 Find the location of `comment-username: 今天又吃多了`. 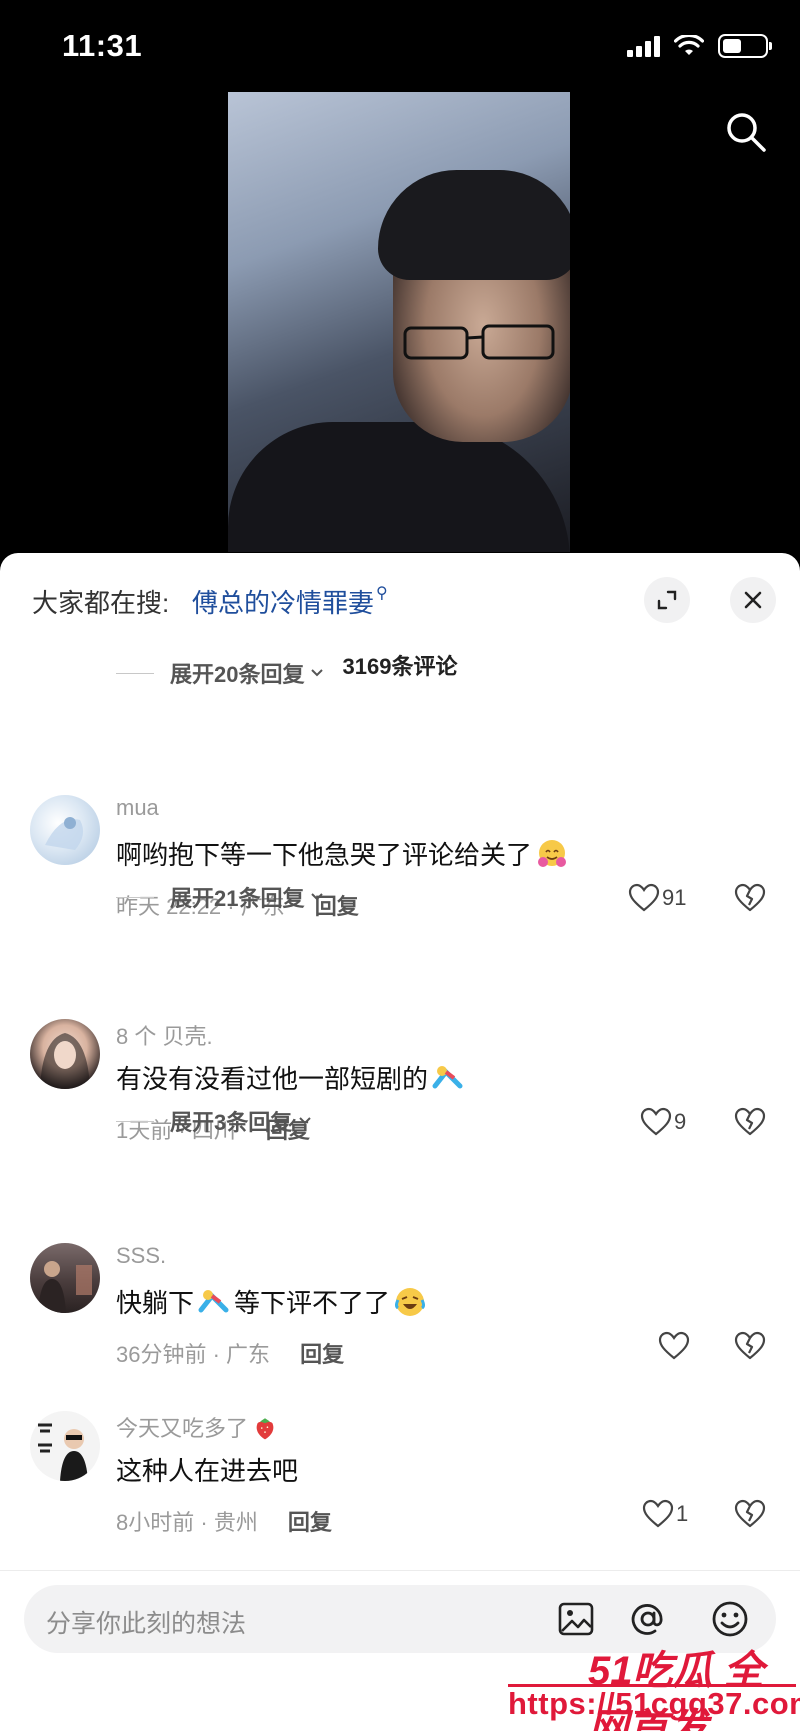

comment-username: 今天又吃多了 is located at coordinates (197, 1427).